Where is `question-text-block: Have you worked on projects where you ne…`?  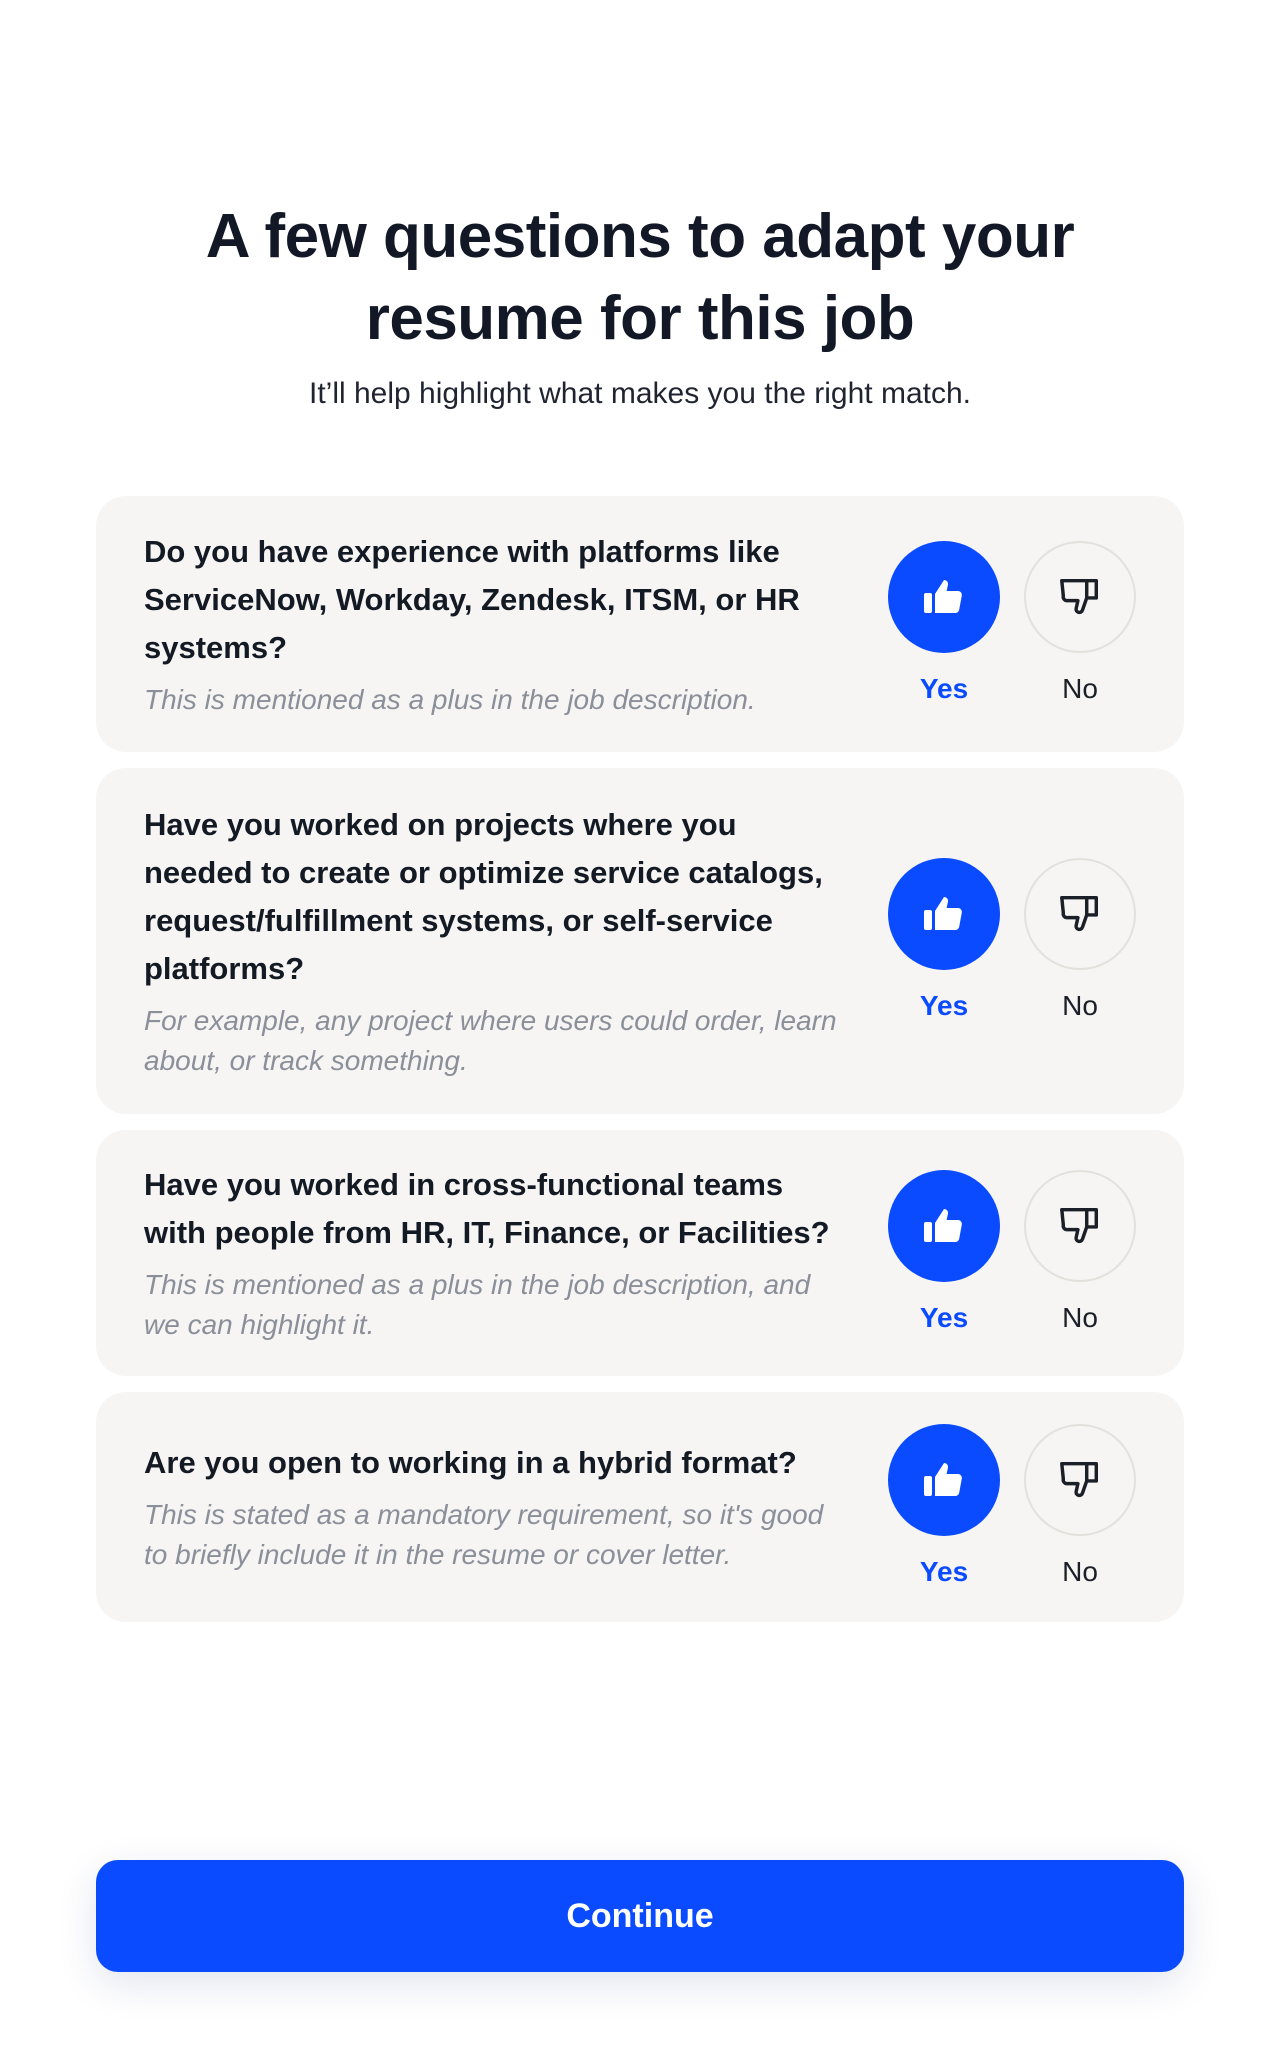 question-text-block: Have you worked on projects where you ne… is located at coordinates (494, 941).